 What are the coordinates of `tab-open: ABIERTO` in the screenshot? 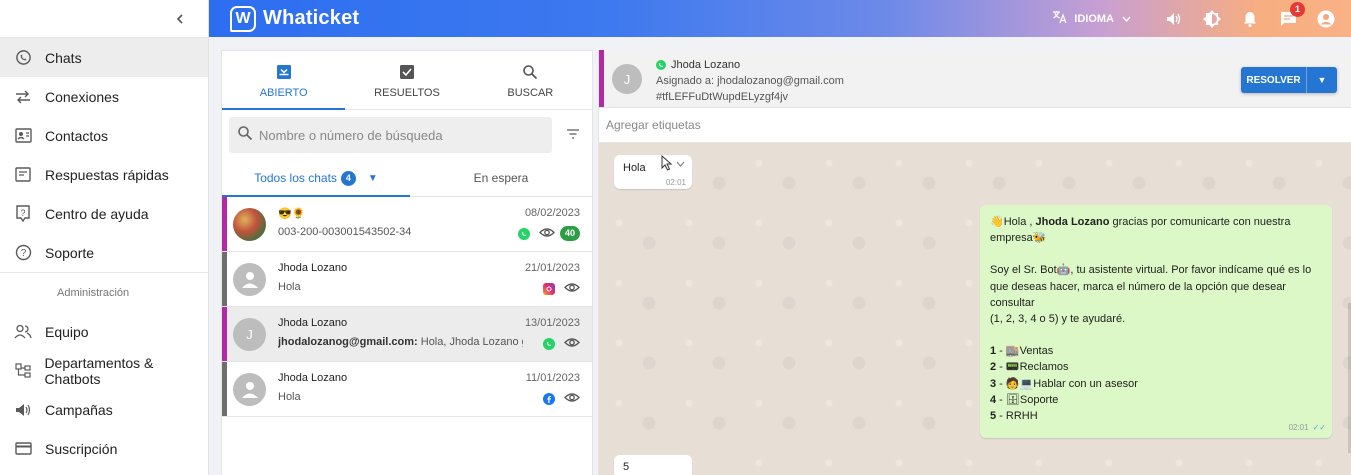 It's located at (284, 80).